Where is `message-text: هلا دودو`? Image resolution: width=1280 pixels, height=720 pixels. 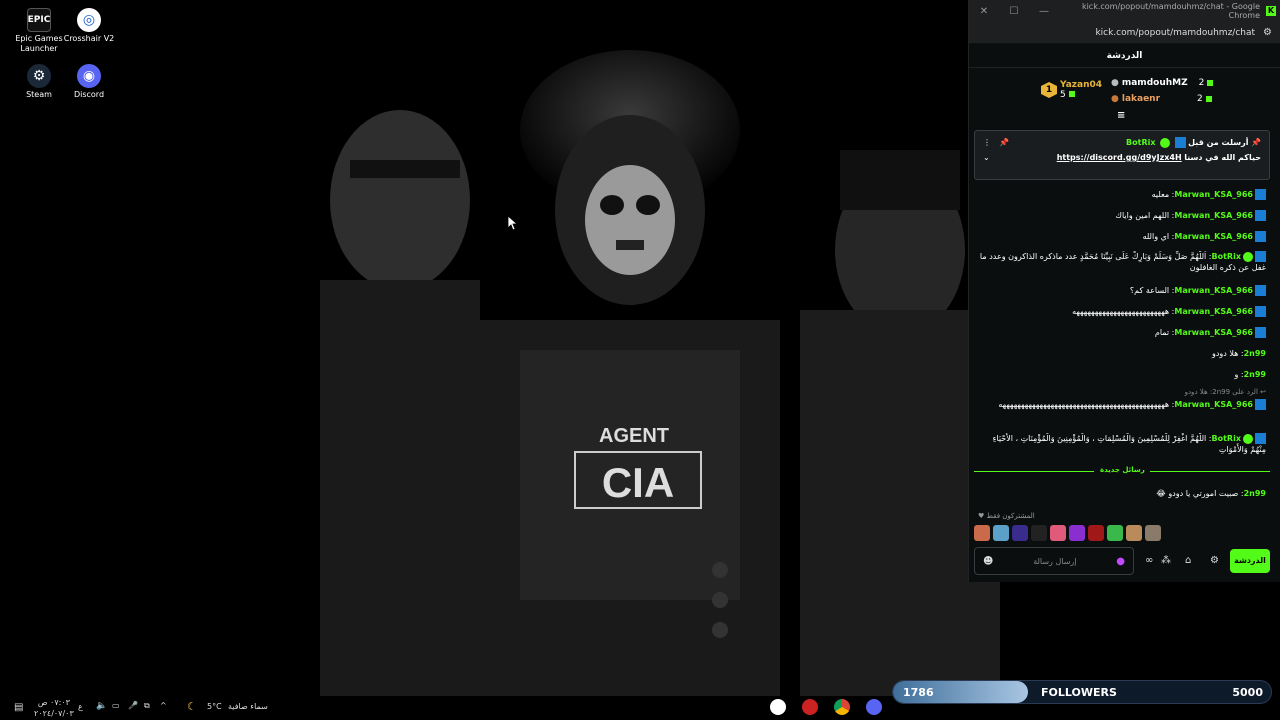 message-text: هلا دودو is located at coordinates (1225, 353).